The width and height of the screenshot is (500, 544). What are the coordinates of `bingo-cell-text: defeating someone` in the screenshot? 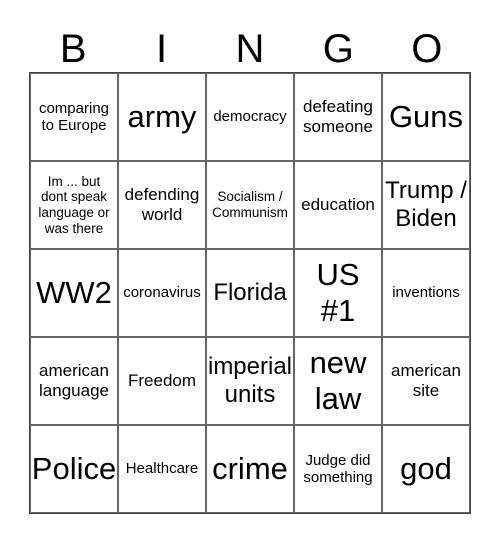 It's located at (338, 116).